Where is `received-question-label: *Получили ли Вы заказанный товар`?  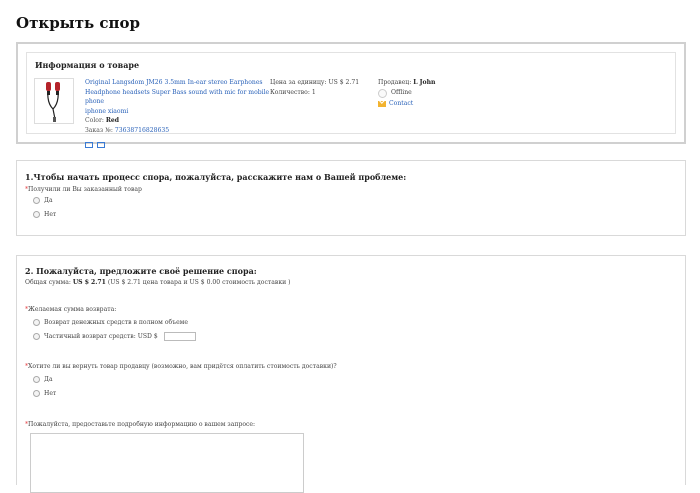 received-question-label: *Получили ли Вы заказанный товар is located at coordinates (83, 189).